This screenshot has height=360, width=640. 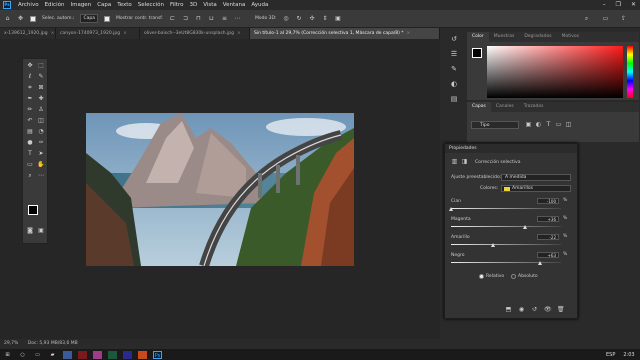 I want to click on scale-3d-icon: ▣, so click(x=338, y=18).